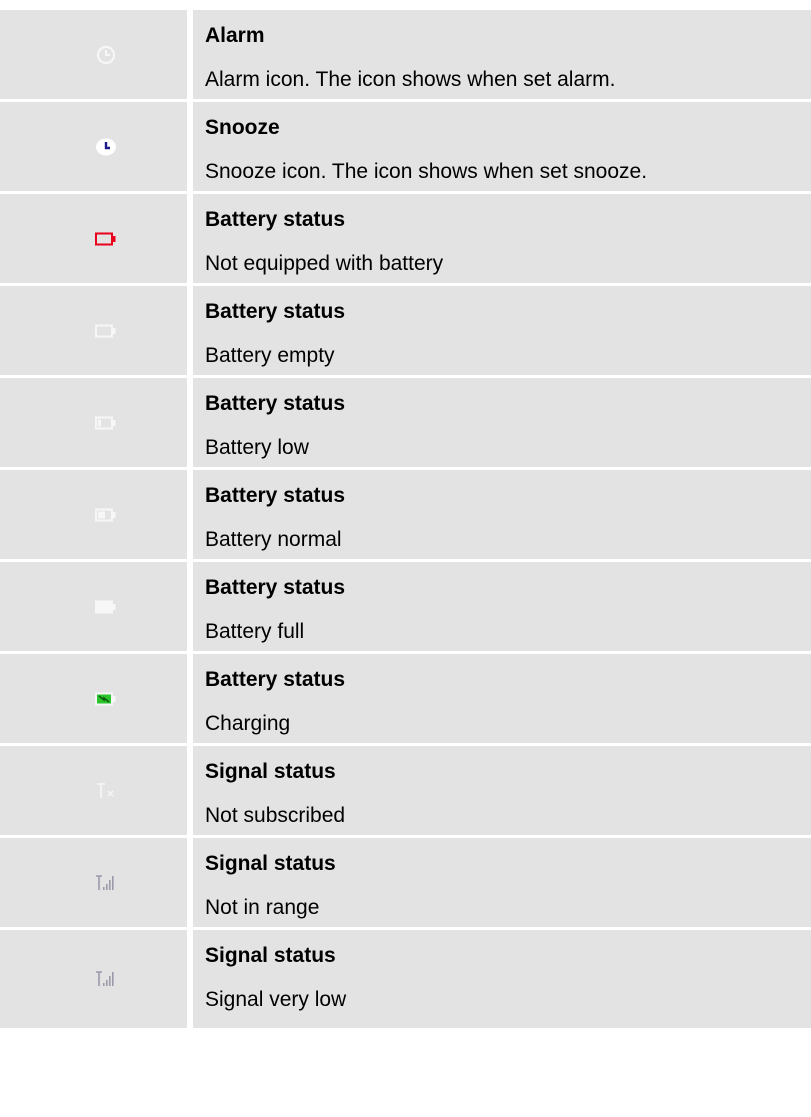 The image size is (811, 1117). What do you see at coordinates (106, 147) in the screenshot?
I see `snooze-clock-icon` at bounding box center [106, 147].